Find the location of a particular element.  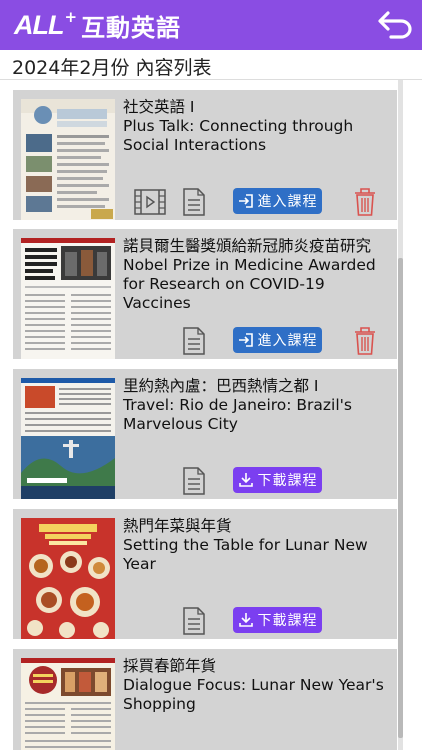

item-title-zh: 熱門年菜與年貨 is located at coordinates (177, 526).